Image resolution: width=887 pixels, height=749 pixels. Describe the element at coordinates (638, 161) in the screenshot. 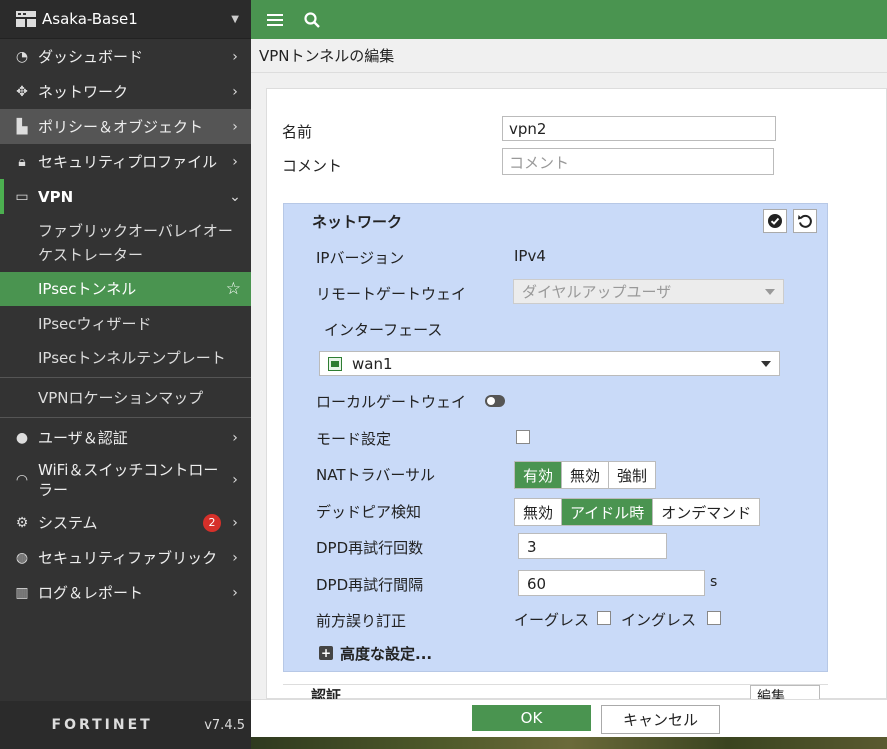

I see `comment-textarea: コメント` at that location.